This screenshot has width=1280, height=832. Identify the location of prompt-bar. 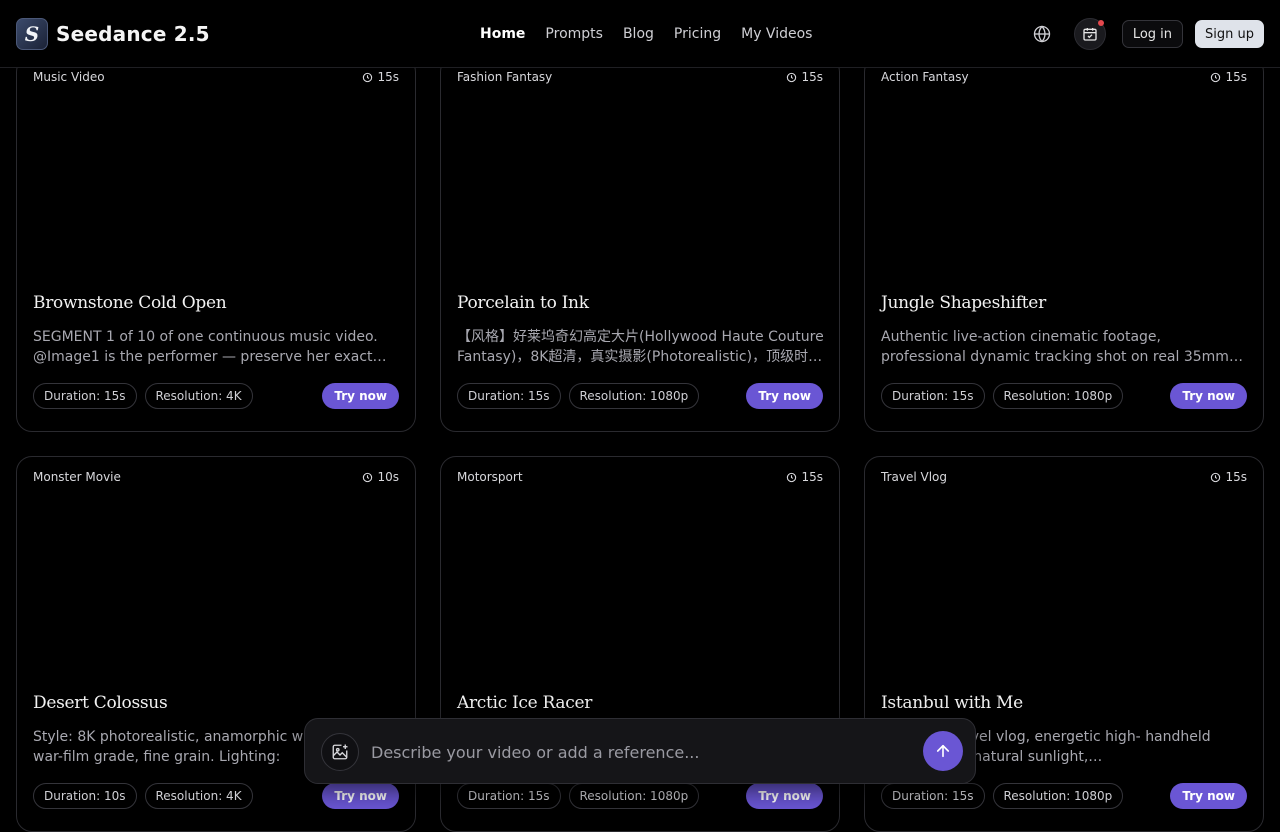
(640, 751).